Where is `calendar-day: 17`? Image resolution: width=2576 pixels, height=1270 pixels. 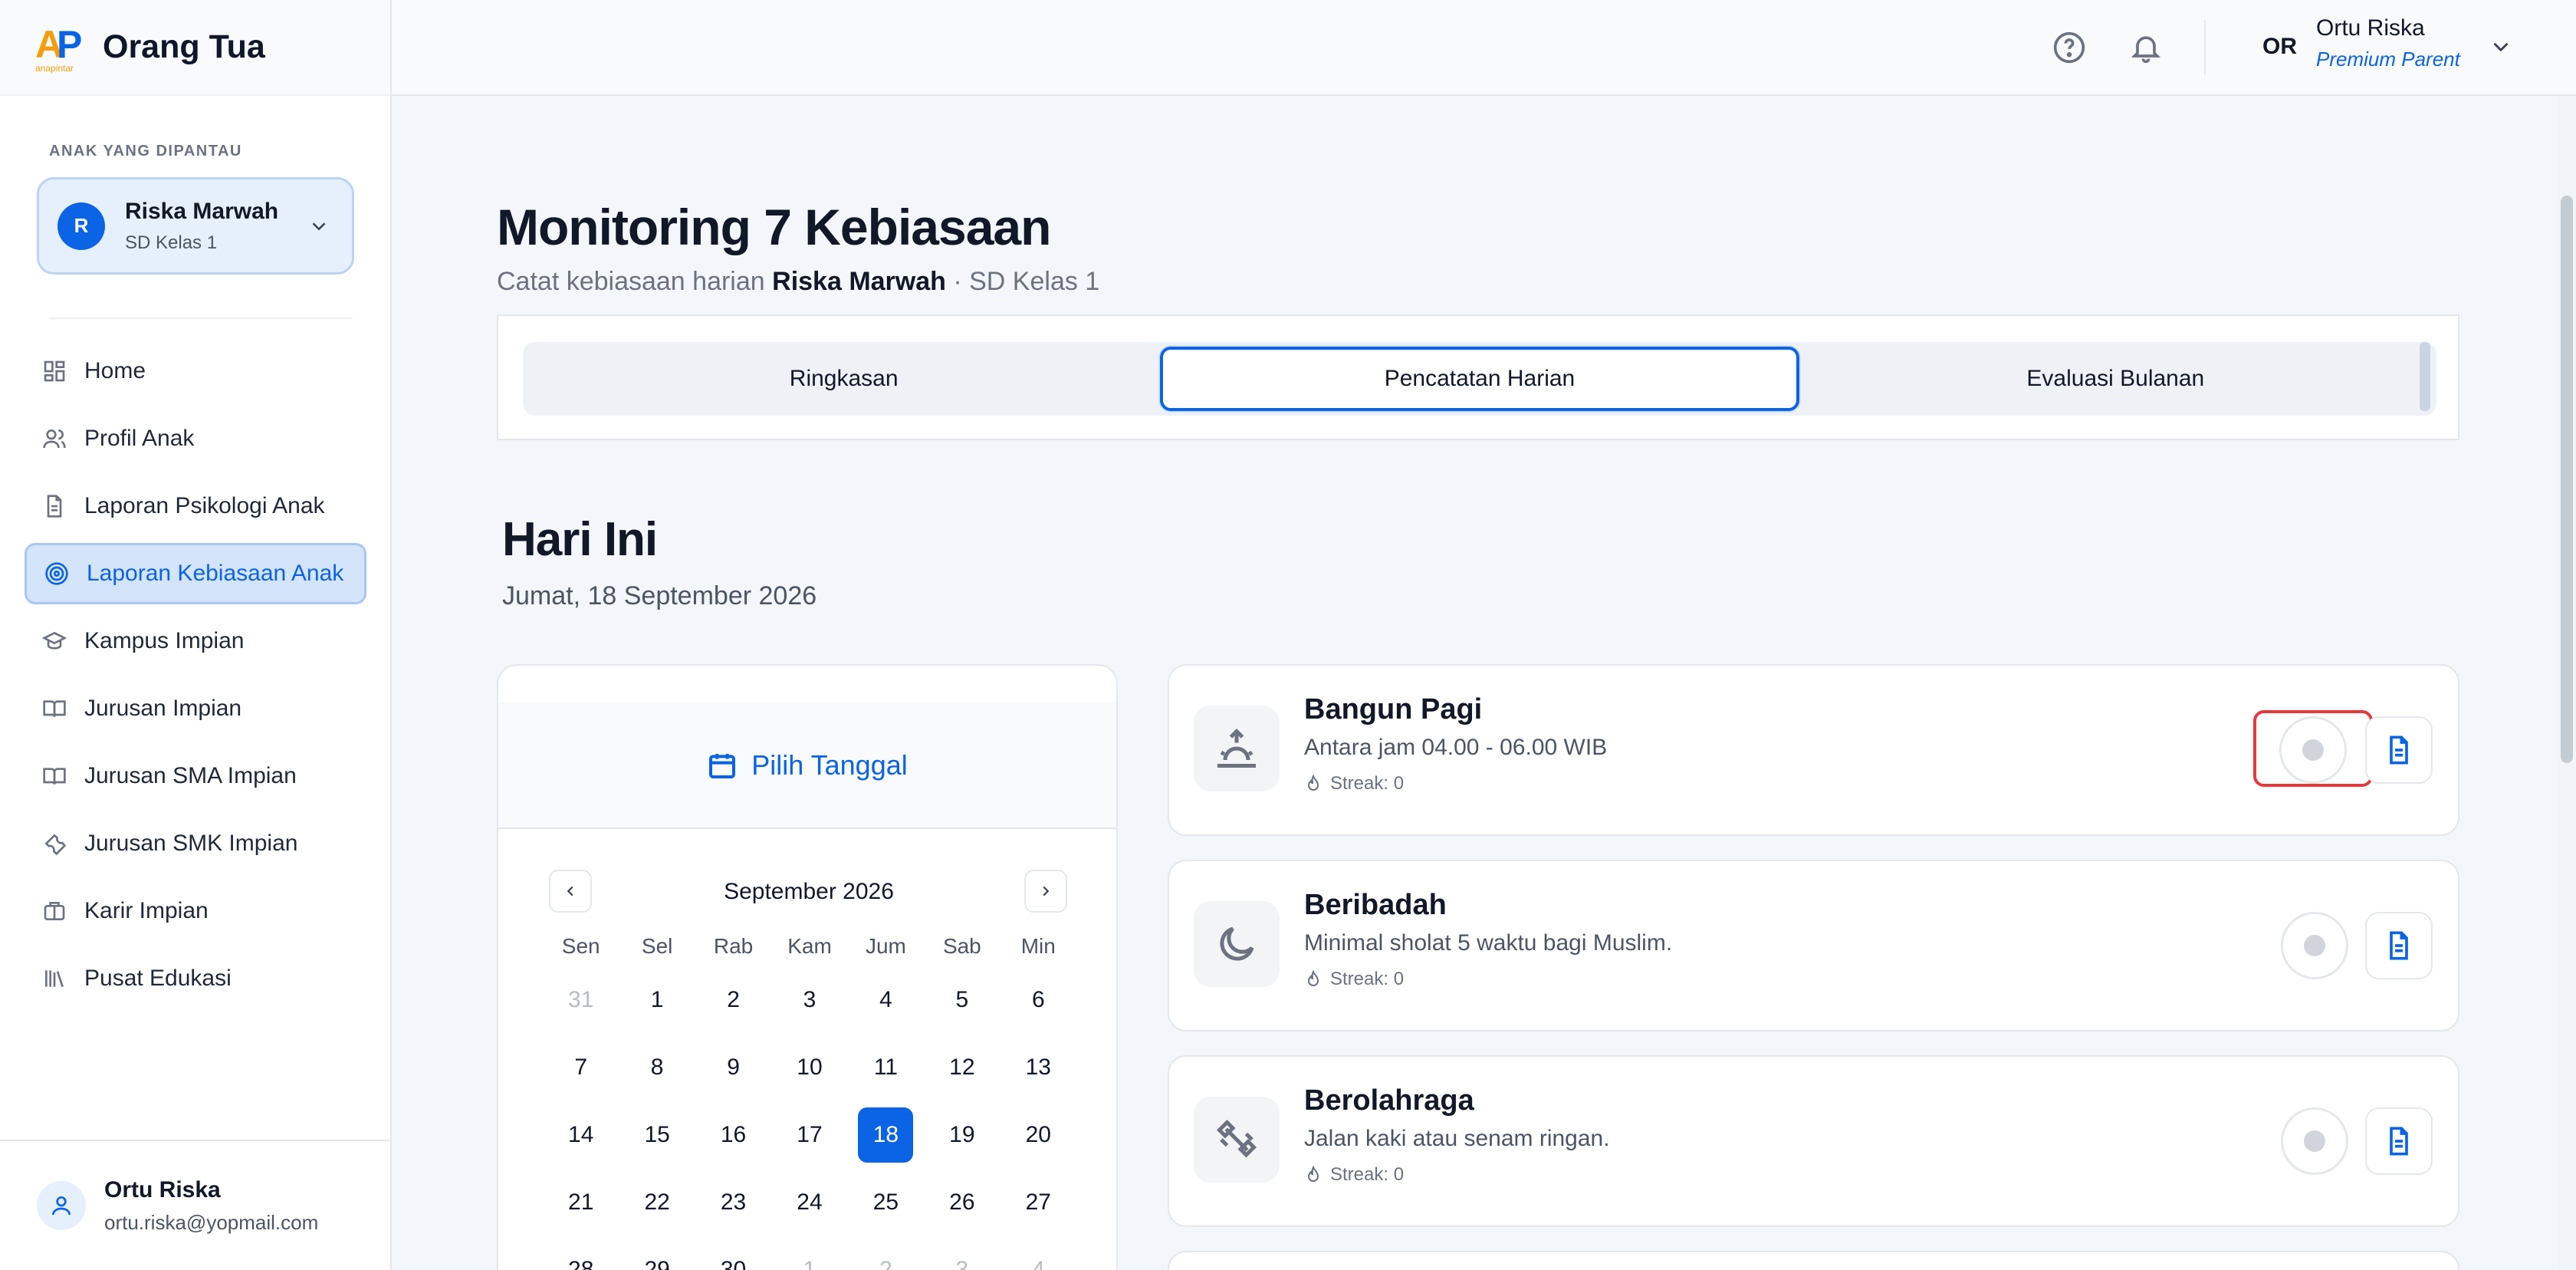 calendar-day: 17 is located at coordinates (809, 1135).